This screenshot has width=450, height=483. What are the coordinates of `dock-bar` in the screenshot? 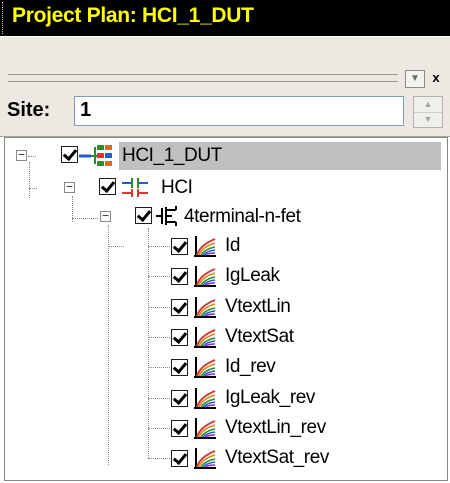 It's located at (225, 79).